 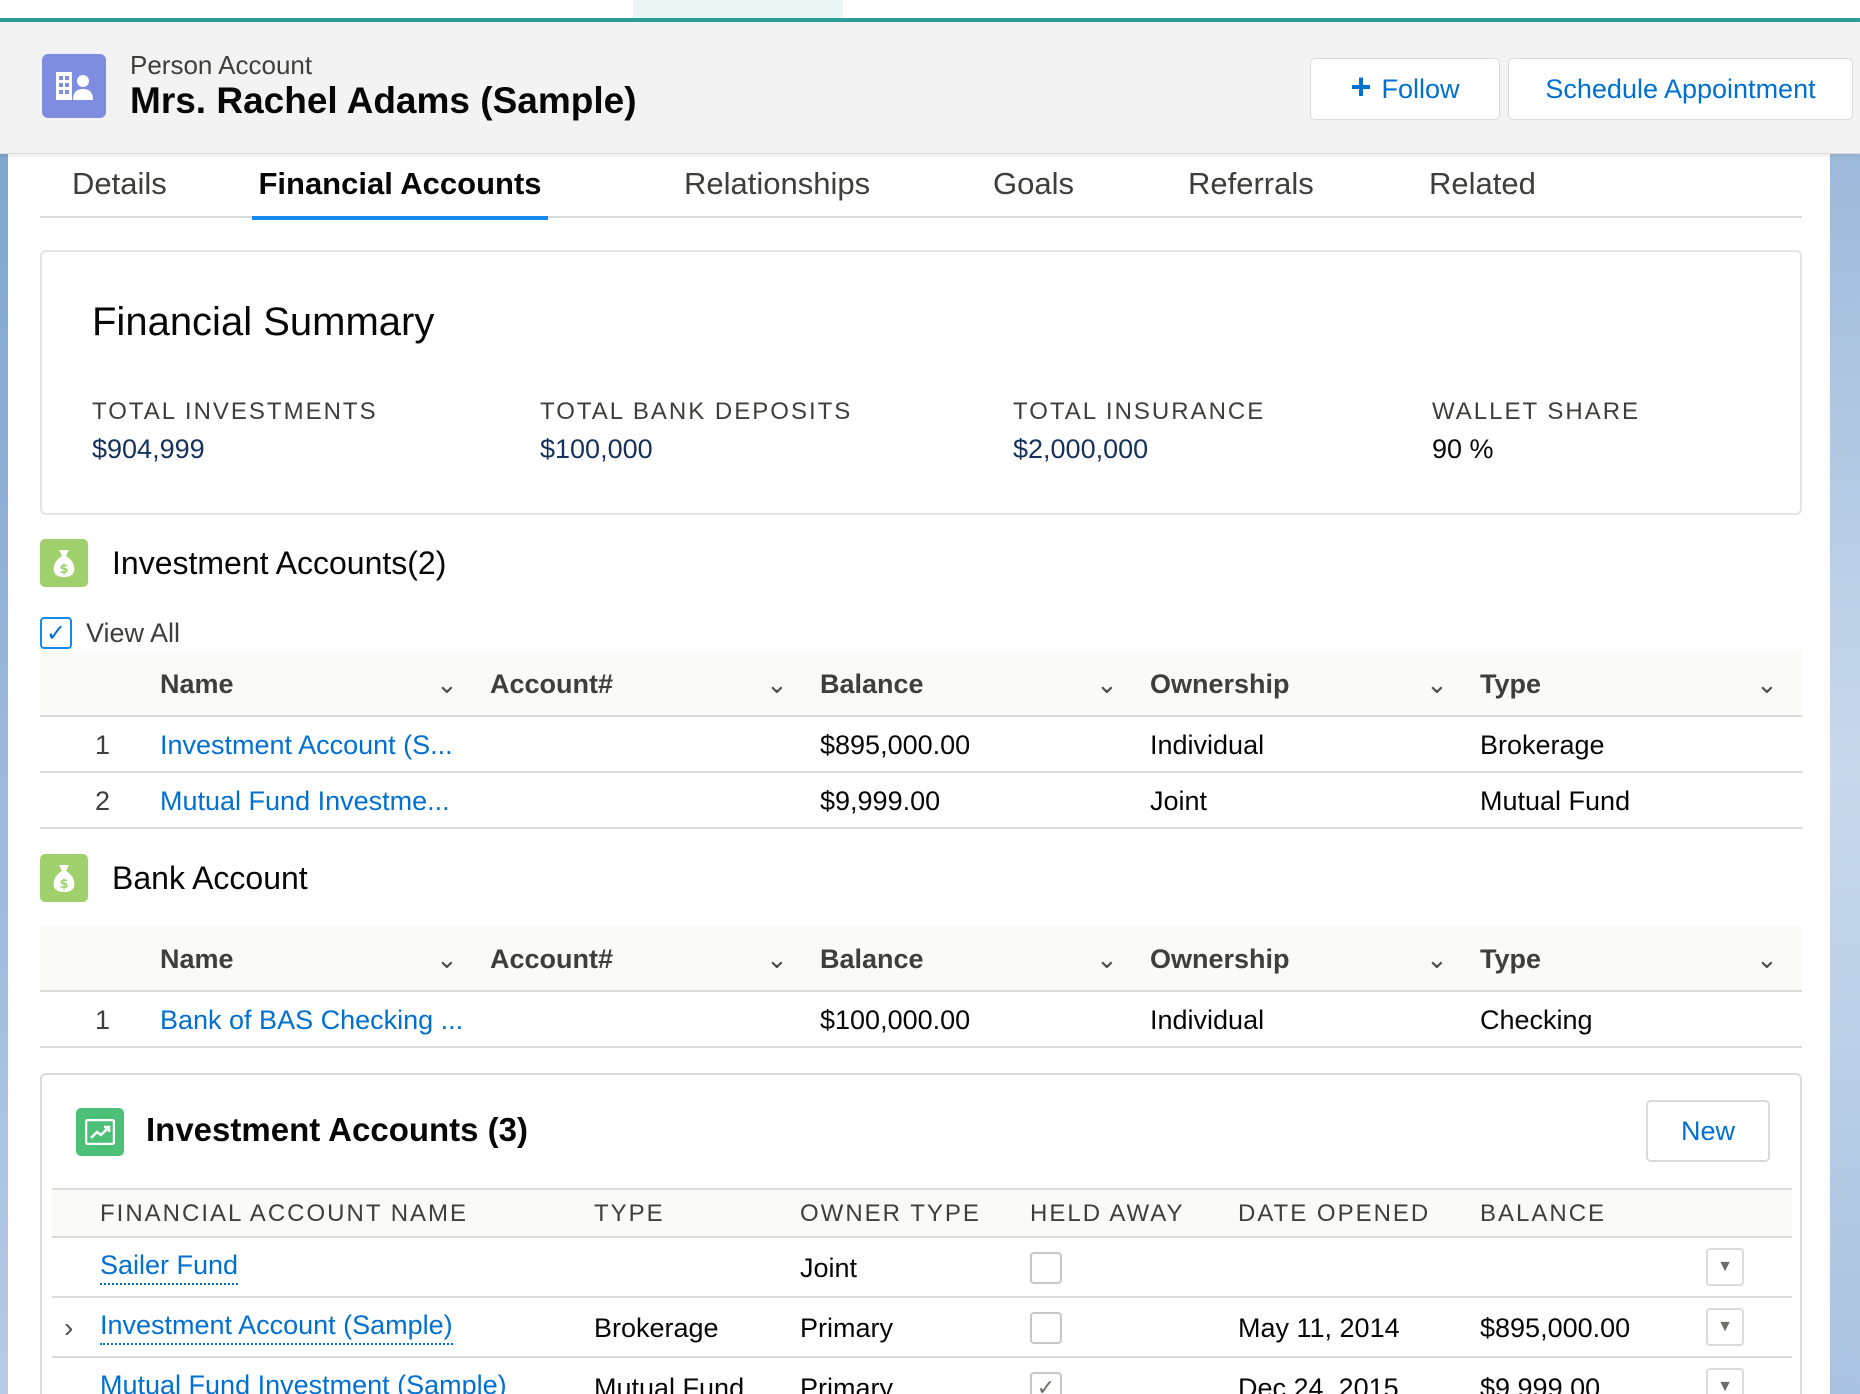 I want to click on held-away-cell: ✓, so click(x=1046, y=1376).